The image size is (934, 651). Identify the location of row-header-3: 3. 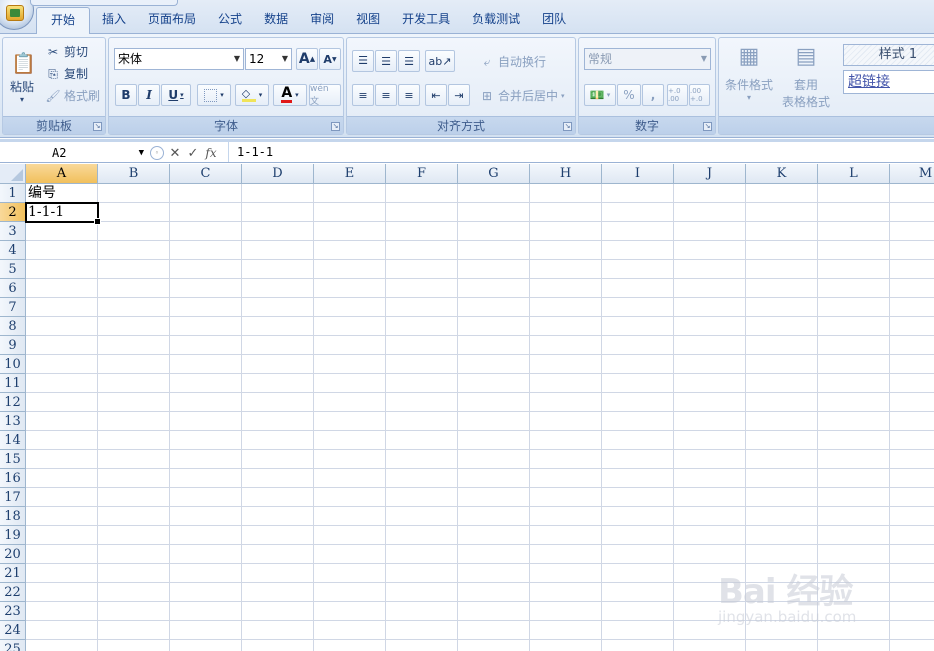
(13, 231).